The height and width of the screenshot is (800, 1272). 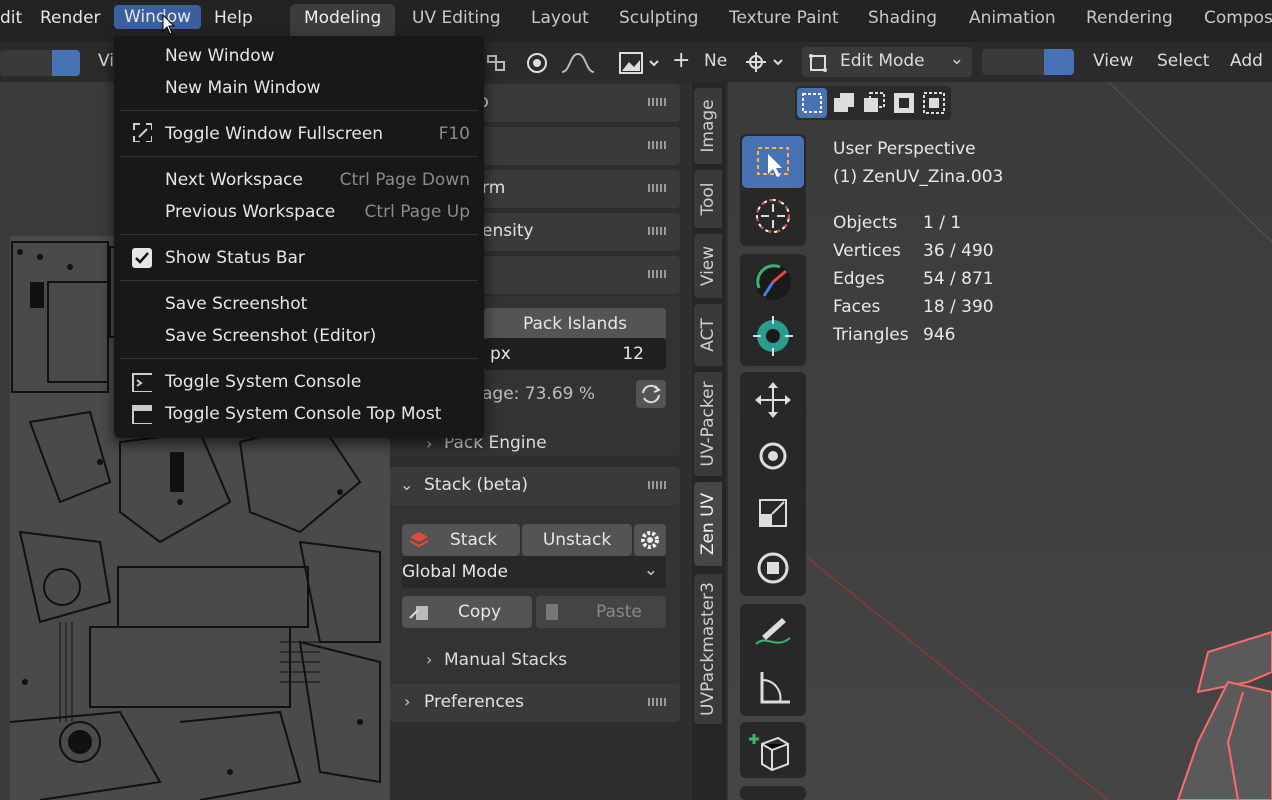 I want to click on tab-tool: Tool, so click(x=708, y=199).